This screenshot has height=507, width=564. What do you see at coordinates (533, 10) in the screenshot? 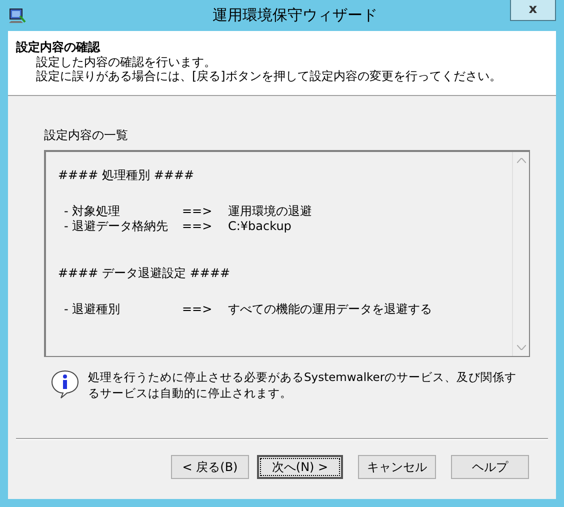
I see `close-button: x` at bounding box center [533, 10].